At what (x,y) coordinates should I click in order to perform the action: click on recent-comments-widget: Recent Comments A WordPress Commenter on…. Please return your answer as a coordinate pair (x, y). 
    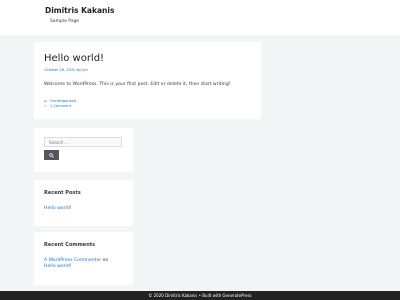
    Looking at the image, I should click on (83, 258).